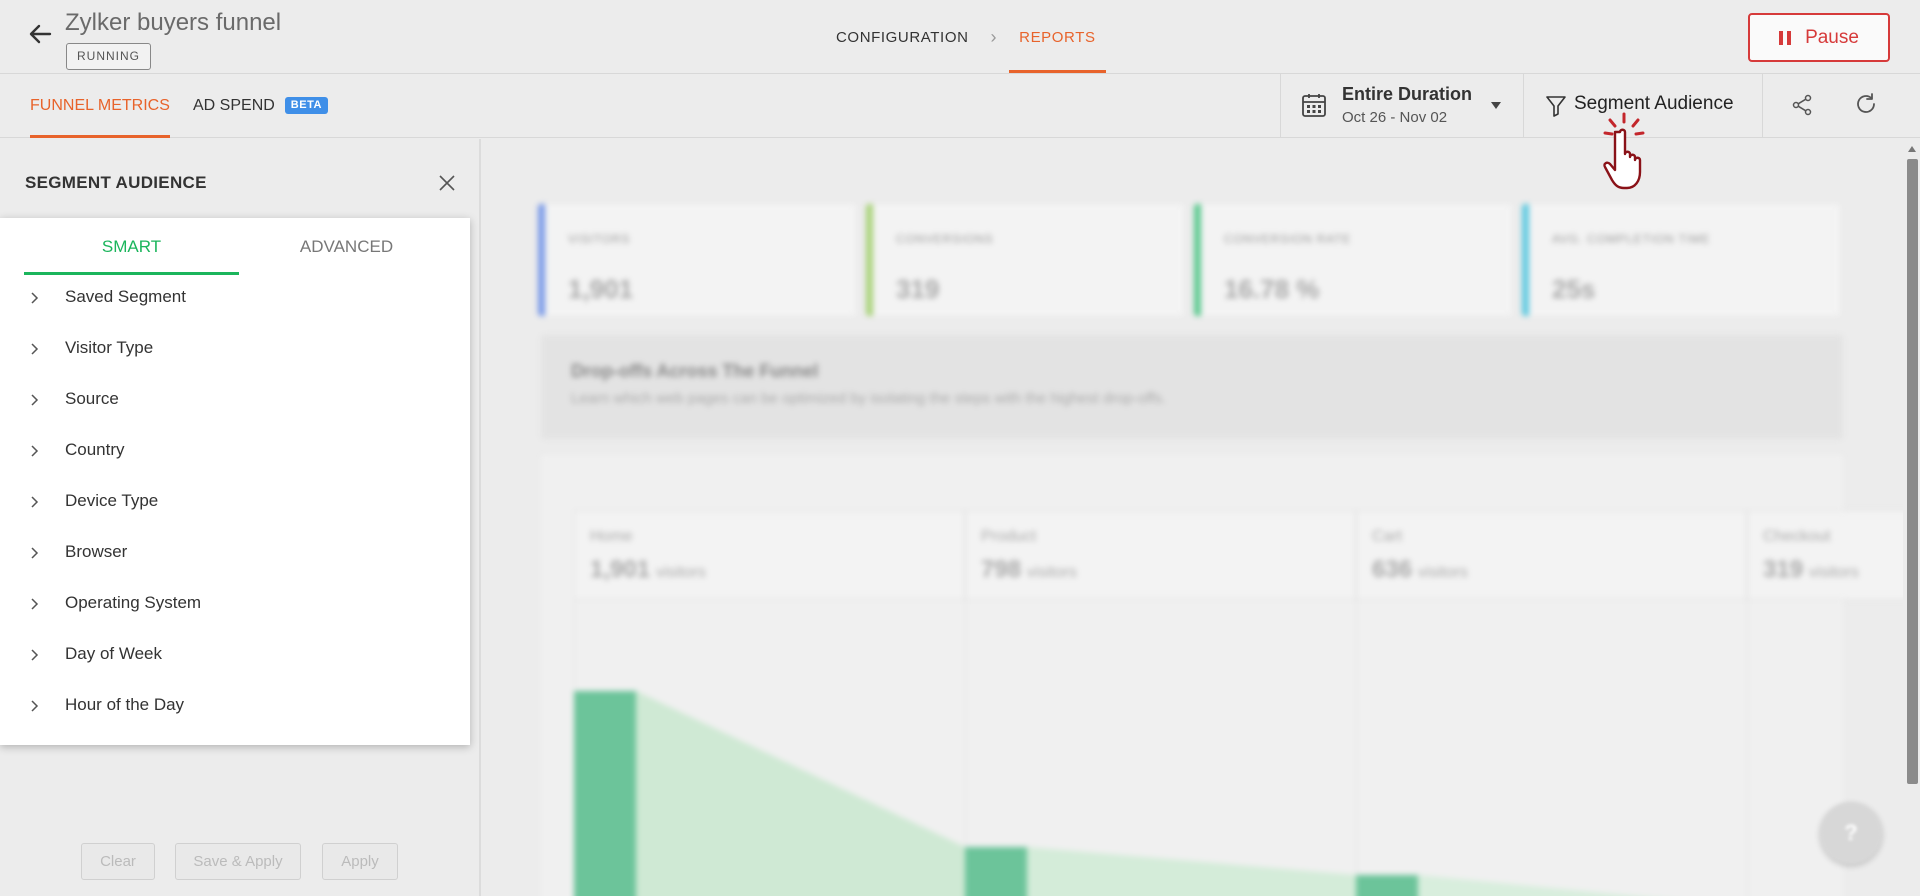 The height and width of the screenshot is (896, 1920). I want to click on date-range-picker: Entire Duration Oct 26 - Nov 02, so click(1401, 106).